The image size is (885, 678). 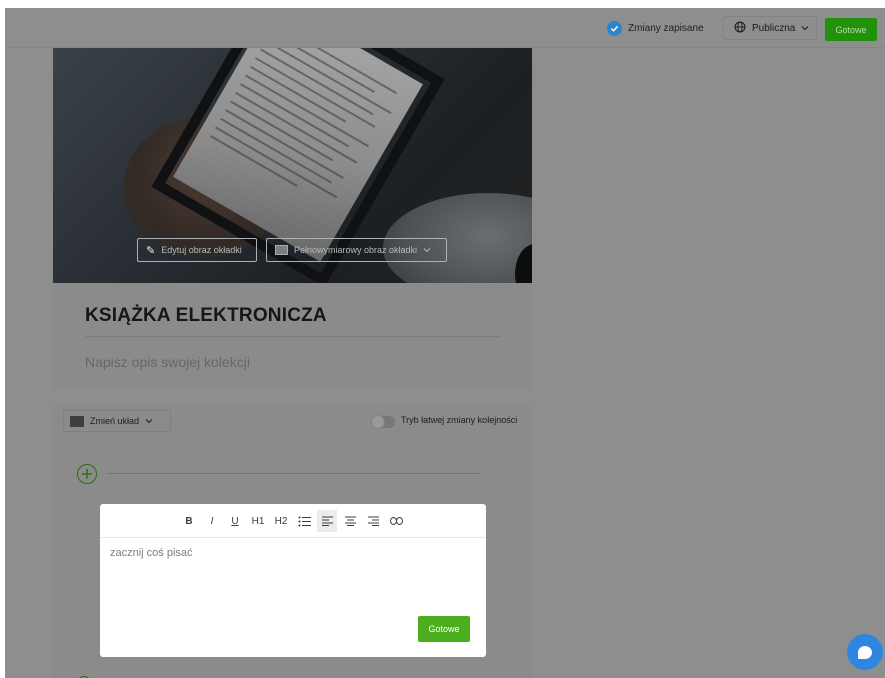 I want to click on underline-button: U, so click(x=235, y=521).